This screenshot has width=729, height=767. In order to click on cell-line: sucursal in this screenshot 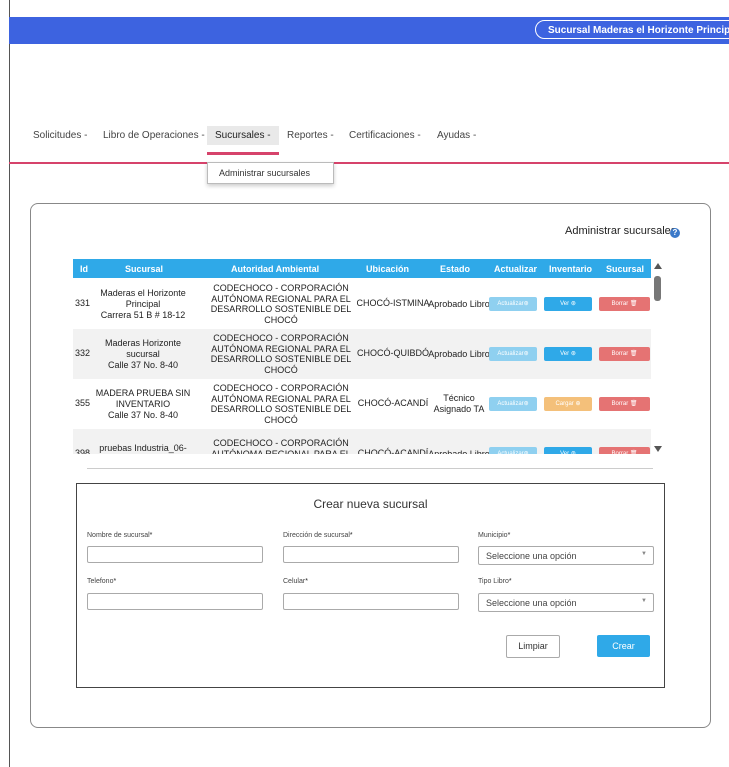, I will do `click(143, 353)`.